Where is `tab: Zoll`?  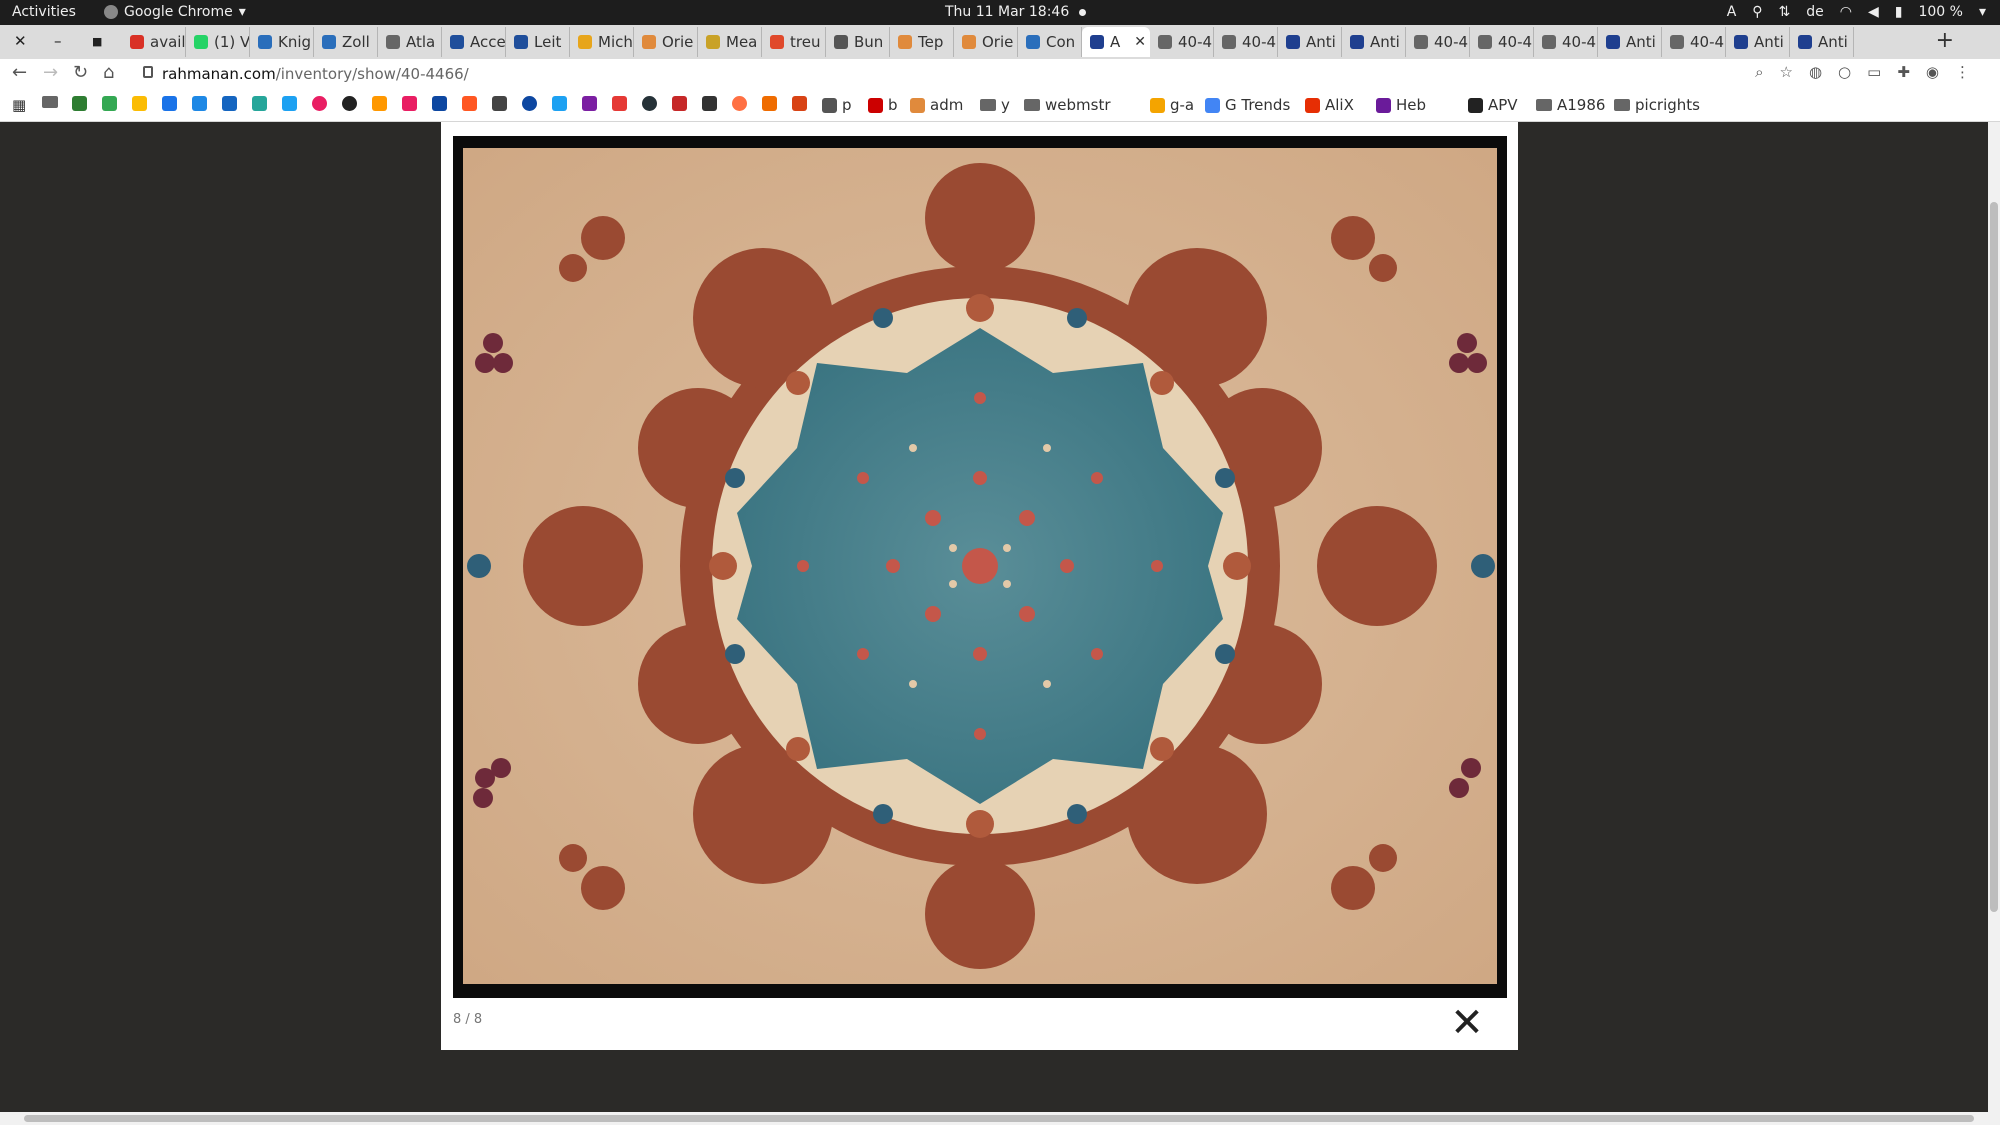 tab: Zoll is located at coordinates (346, 42).